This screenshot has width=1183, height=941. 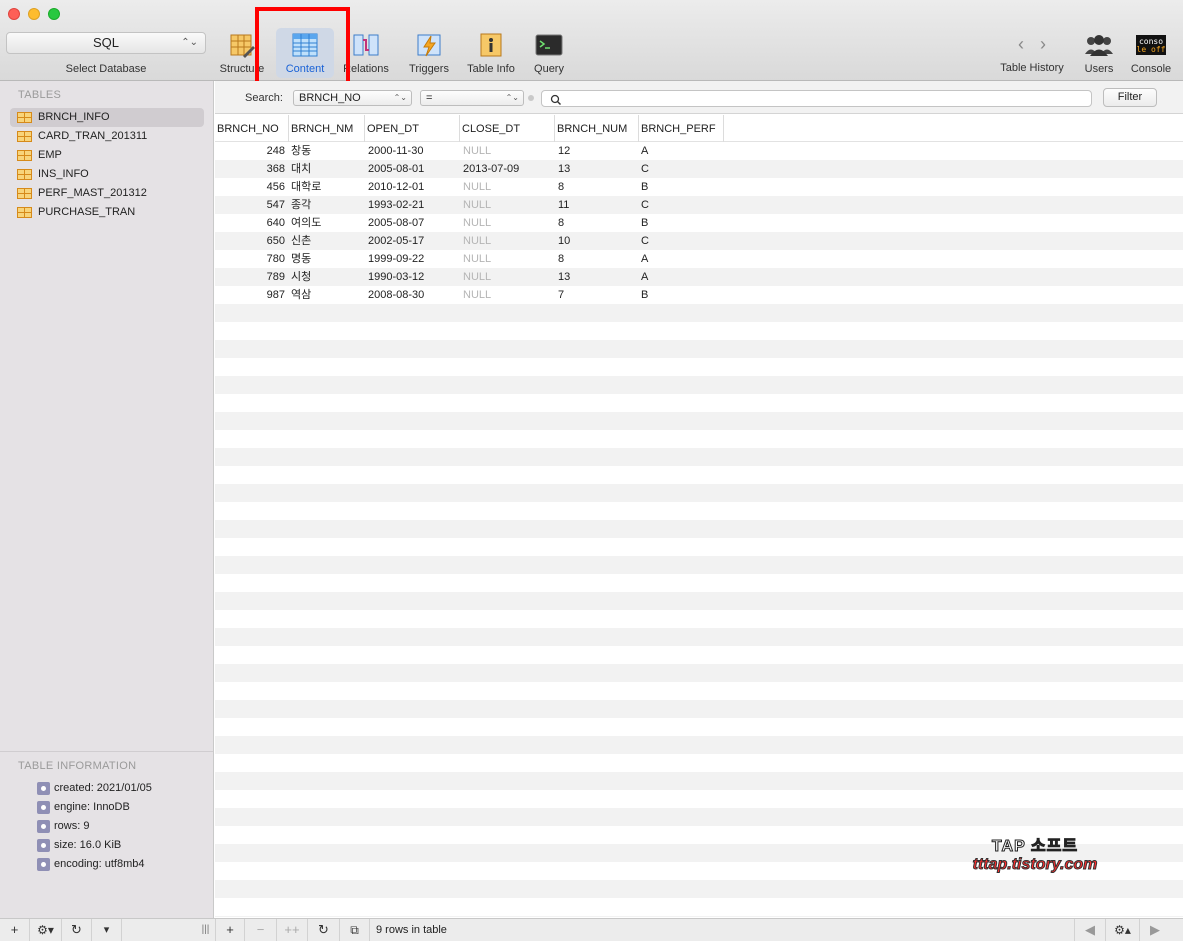 I want to click on table-item-ins-info: INS_INFO, so click(x=107, y=174).